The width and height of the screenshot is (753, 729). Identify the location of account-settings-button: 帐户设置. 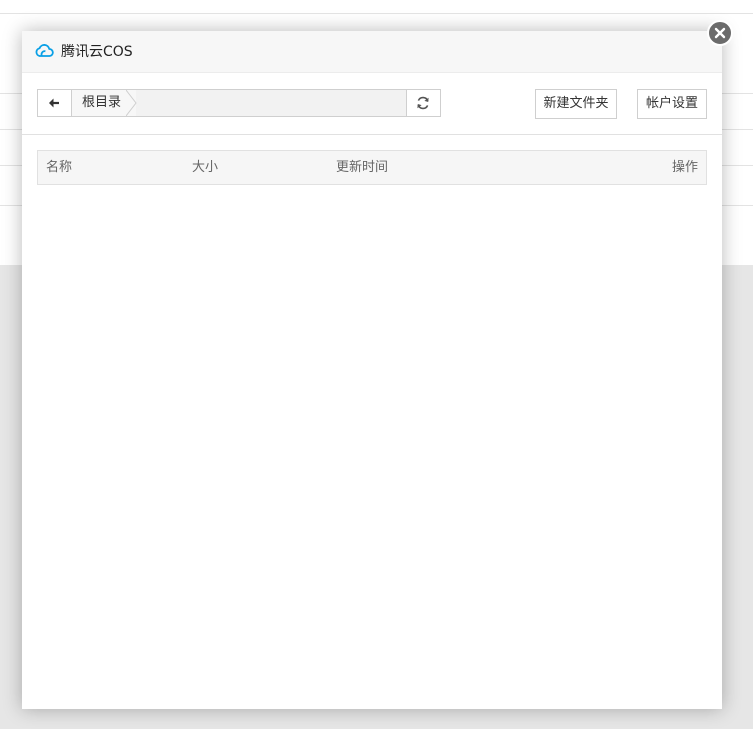
(672, 104).